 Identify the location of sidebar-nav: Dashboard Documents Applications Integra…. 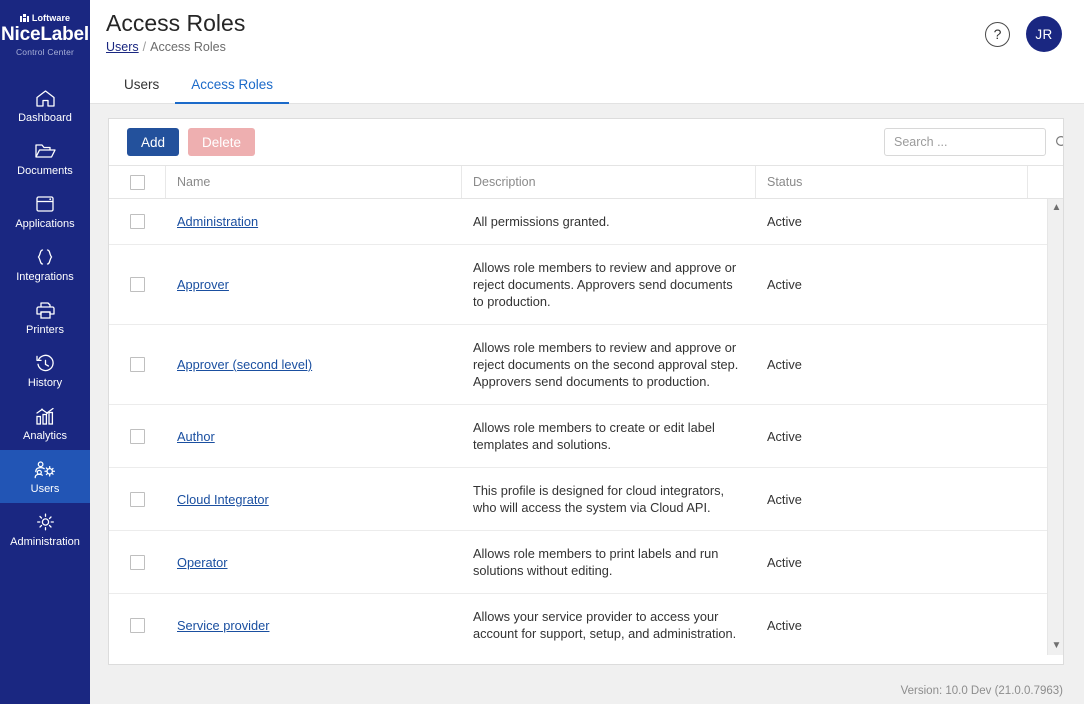
(45, 317).